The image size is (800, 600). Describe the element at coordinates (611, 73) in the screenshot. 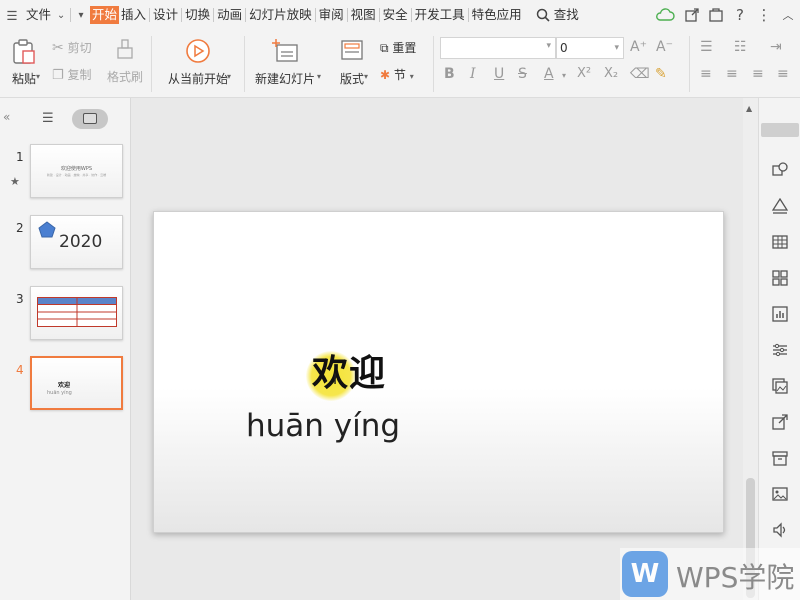

I see `subscript-button: X₂` at that location.